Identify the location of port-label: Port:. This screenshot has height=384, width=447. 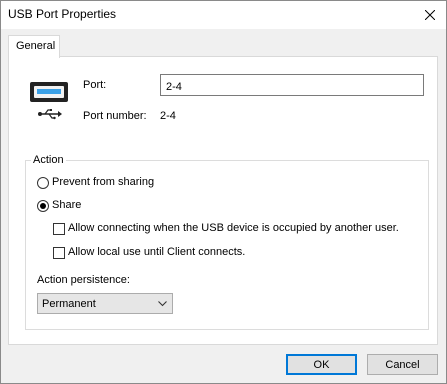
(95, 85).